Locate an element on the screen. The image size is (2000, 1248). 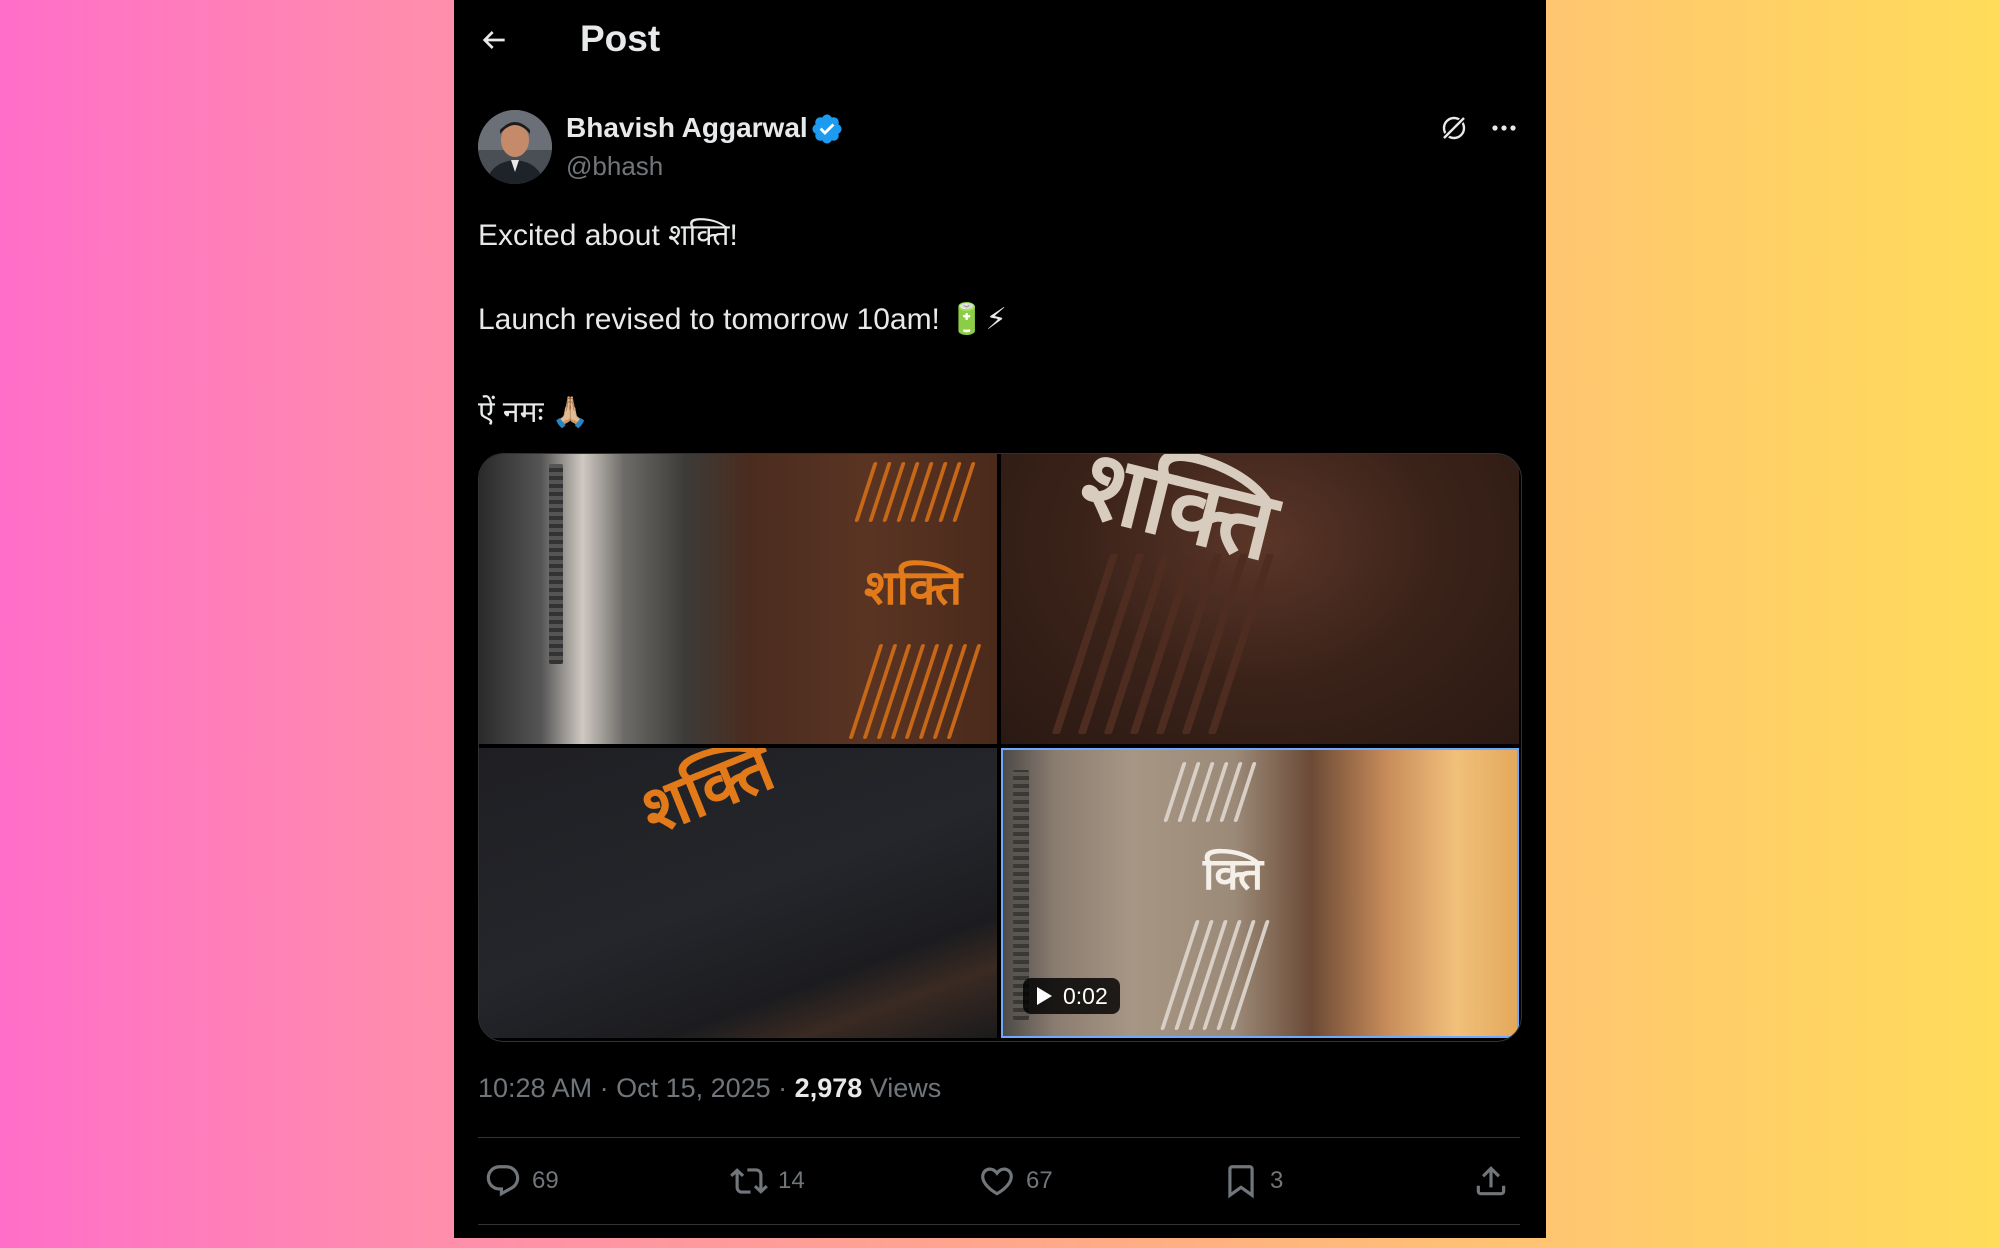
page-header: Post is located at coordinates (1000, 40).